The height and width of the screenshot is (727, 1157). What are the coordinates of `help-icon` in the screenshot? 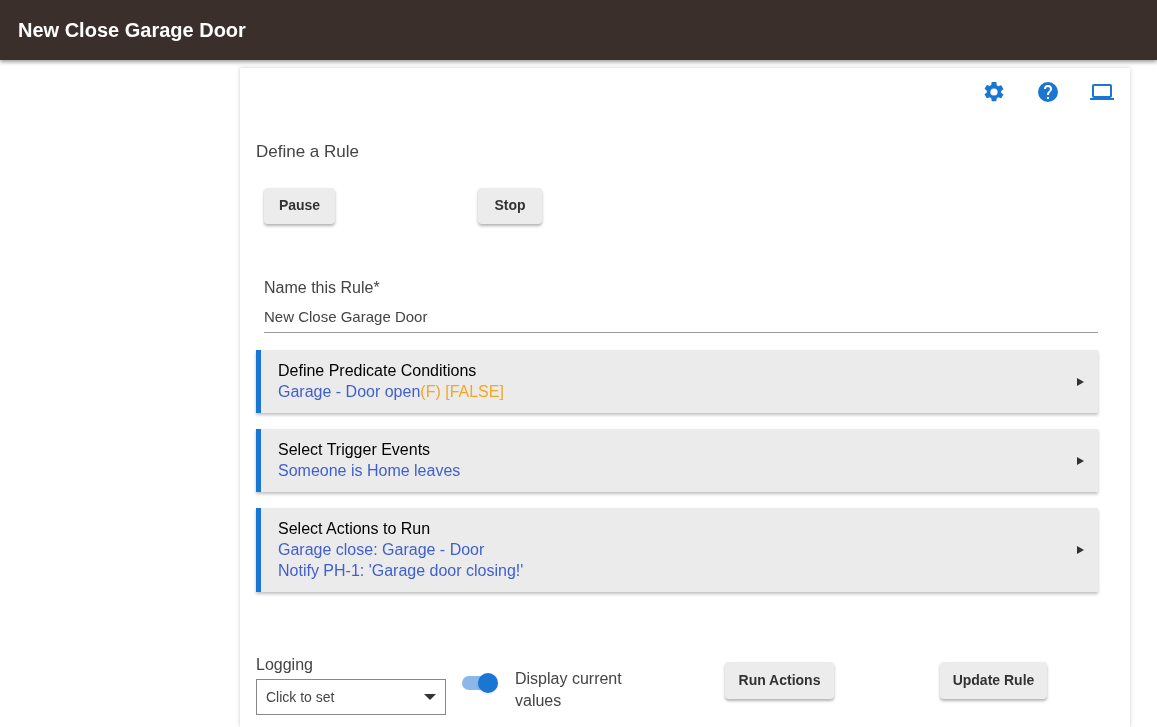 It's located at (1048, 92).